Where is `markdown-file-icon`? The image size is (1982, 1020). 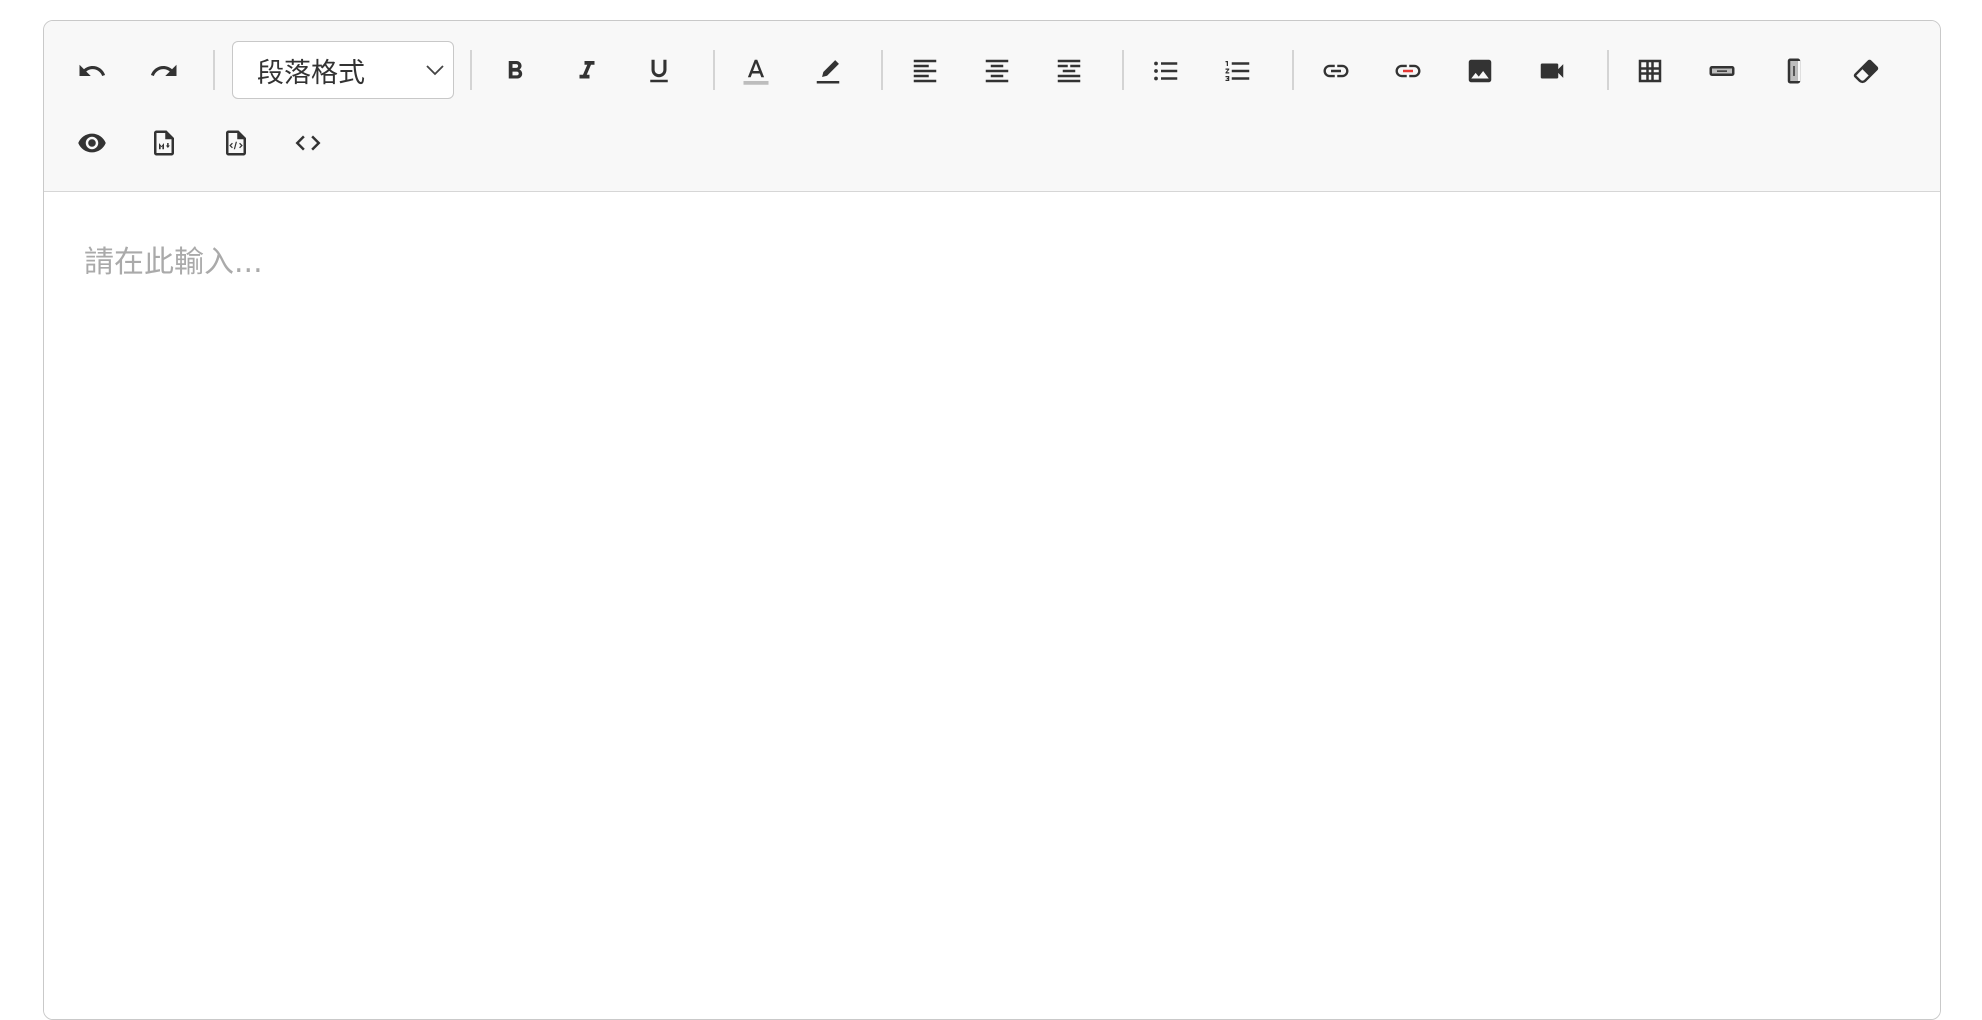
markdown-file-icon is located at coordinates (164, 143).